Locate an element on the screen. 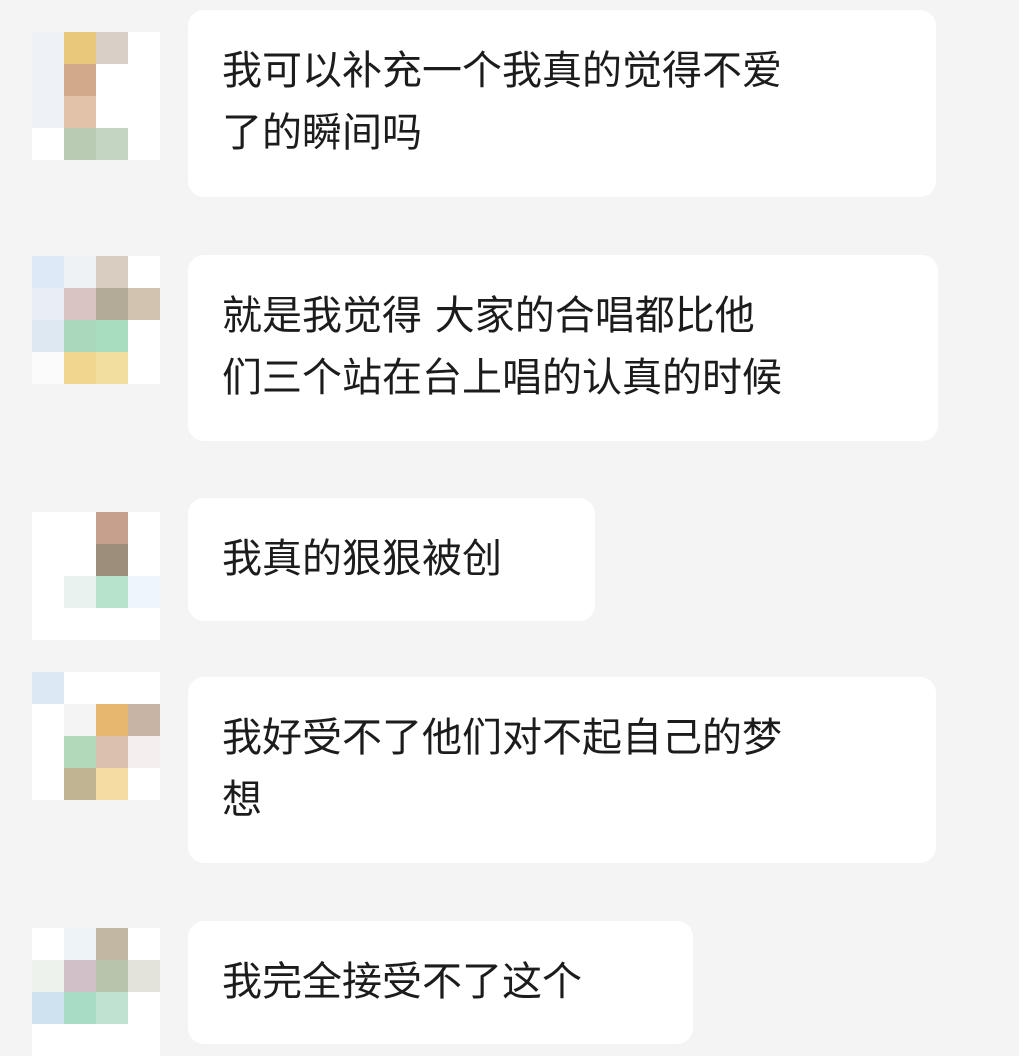 The width and height of the screenshot is (1019, 1056). message-bubble: 我完全接受不了这个 is located at coordinates (440, 982).